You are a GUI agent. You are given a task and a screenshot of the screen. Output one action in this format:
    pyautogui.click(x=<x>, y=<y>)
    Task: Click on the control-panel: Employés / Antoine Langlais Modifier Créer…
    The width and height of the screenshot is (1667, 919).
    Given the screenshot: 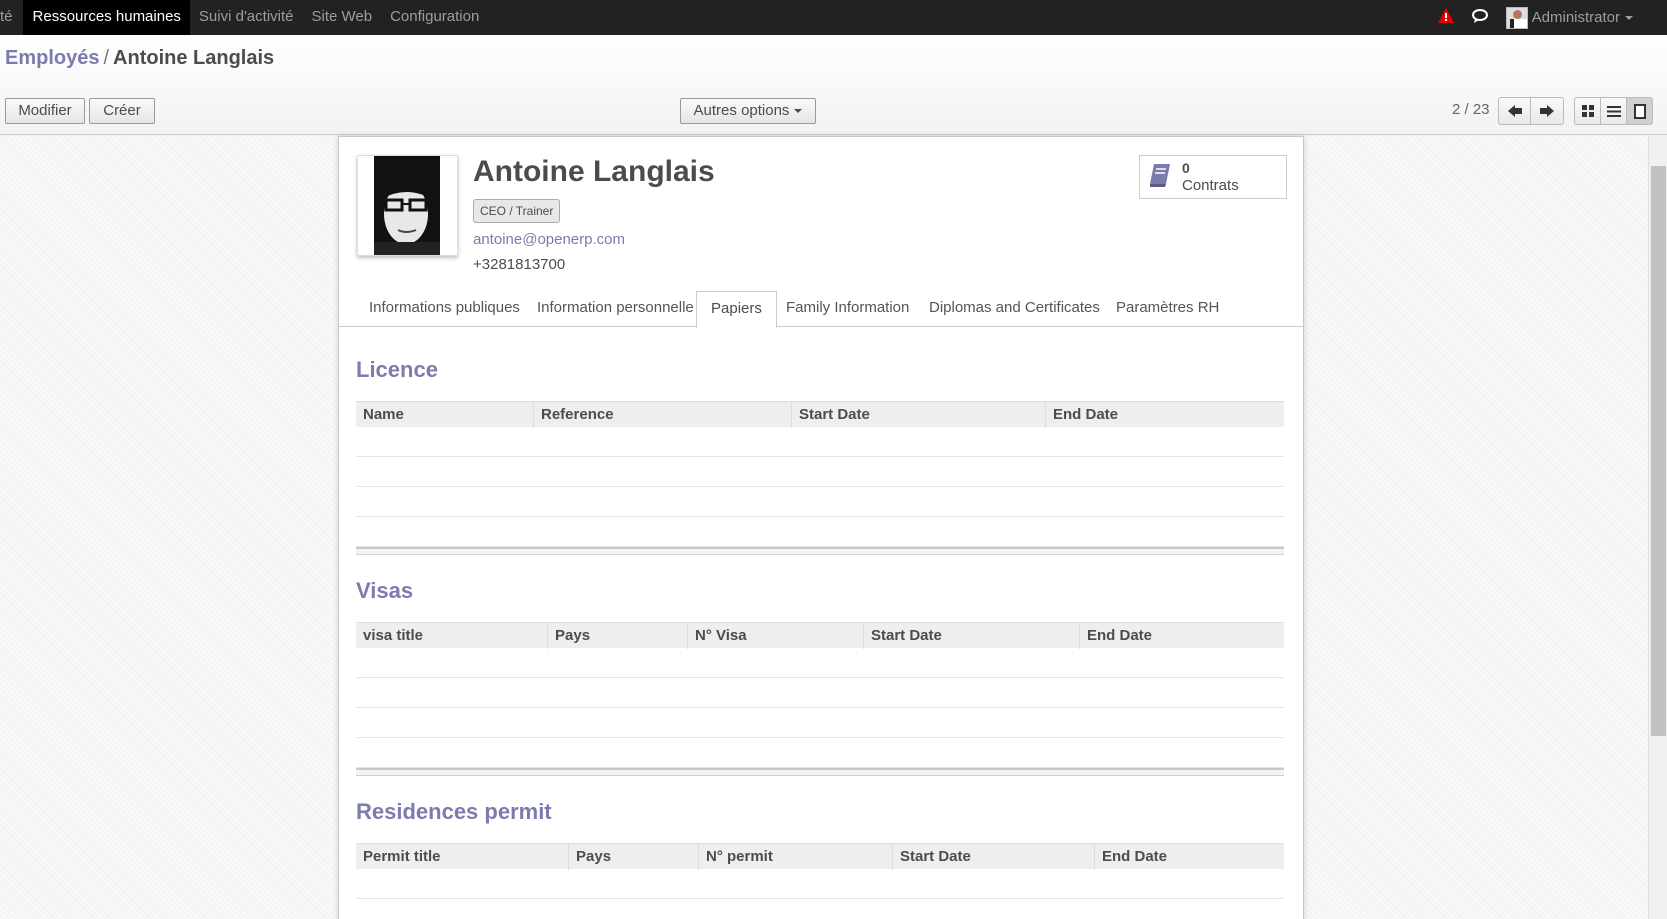 What is the action you would take?
    pyautogui.click(x=833, y=85)
    